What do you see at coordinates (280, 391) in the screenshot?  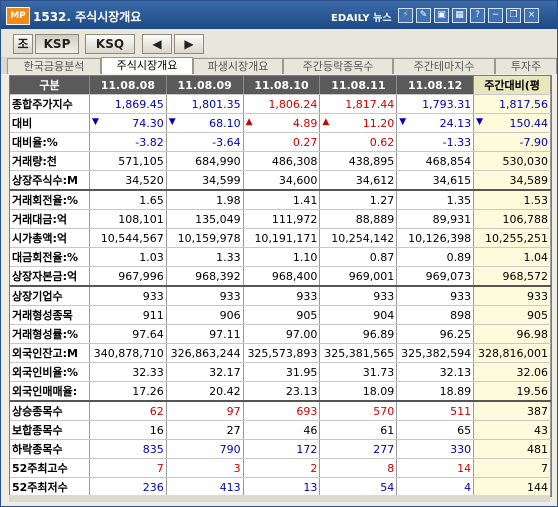 I see `table-row: 외국인매매율: 17.26 20.42 23.13 18.09 18.89 19.56` at bounding box center [280, 391].